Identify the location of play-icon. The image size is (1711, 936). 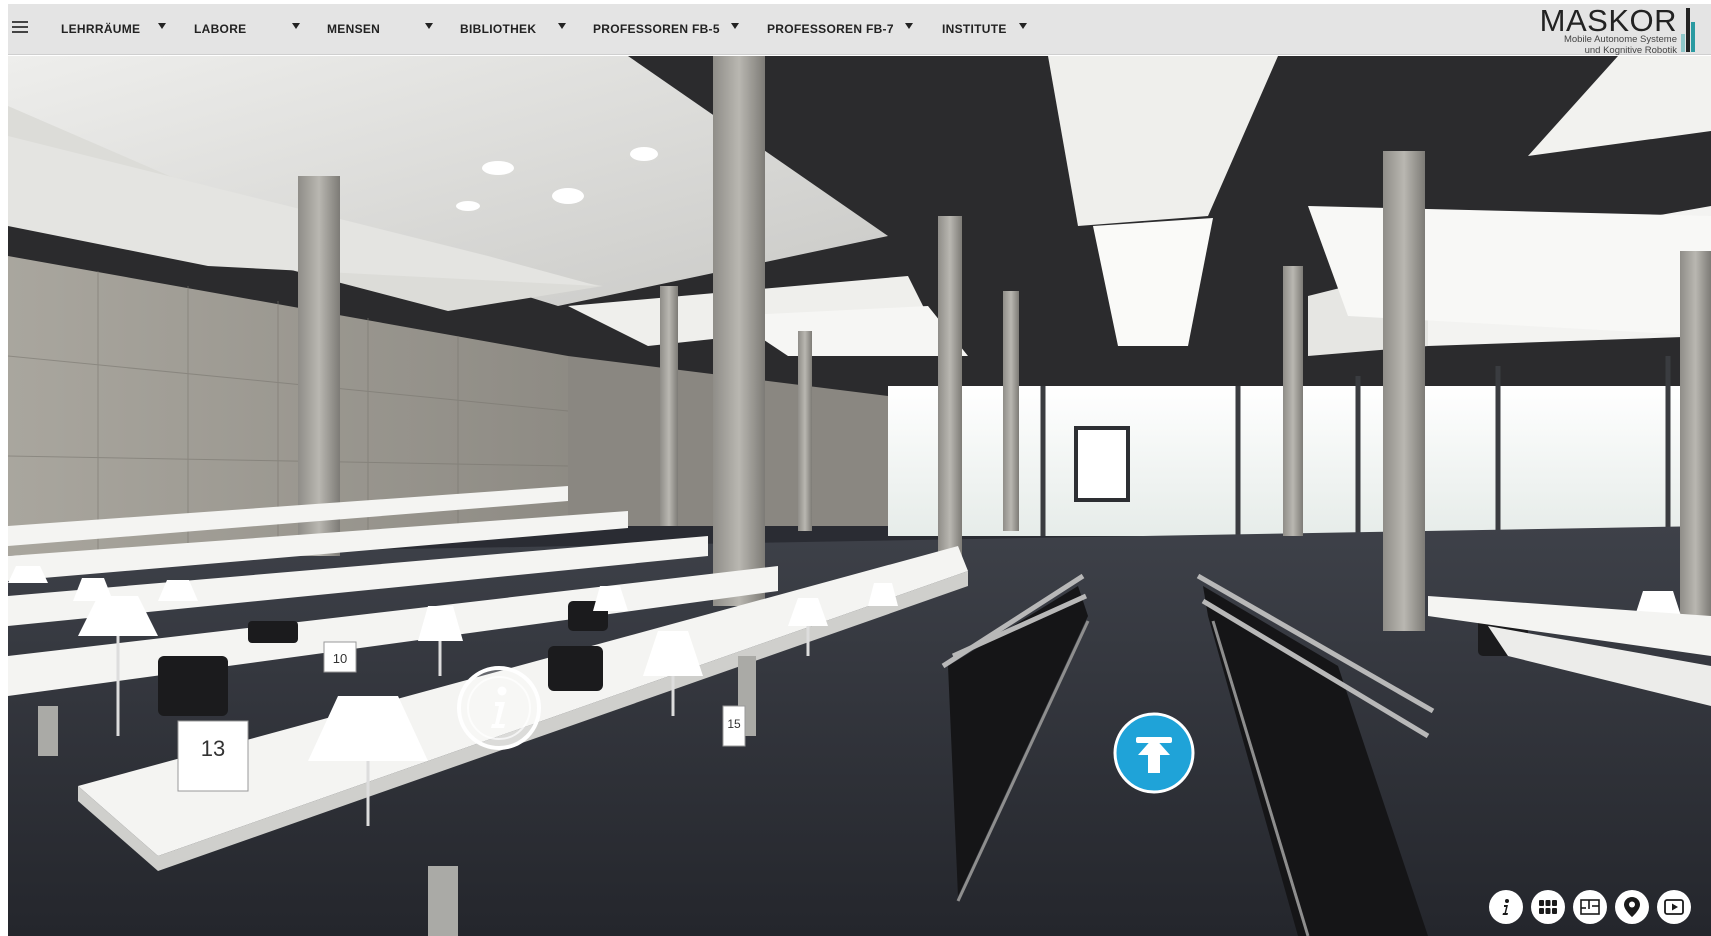
(1674, 907).